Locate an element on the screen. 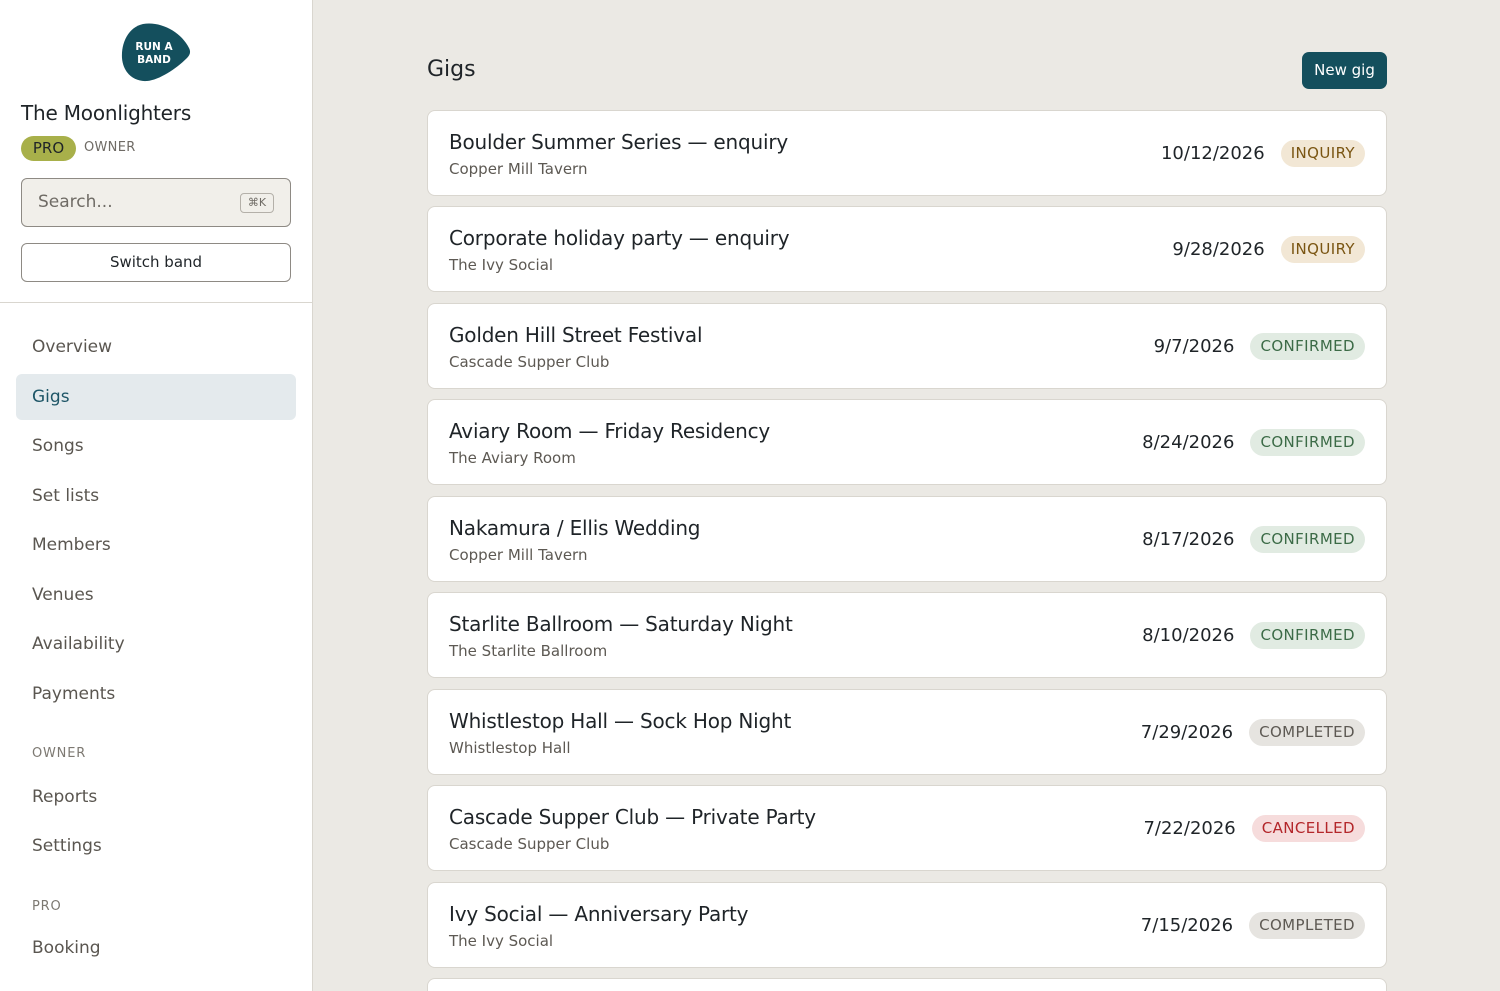 This screenshot has height=991, width=1500. gig-title: Starlite Ballroom — Saturday Night is located at coordinates (621, 624).